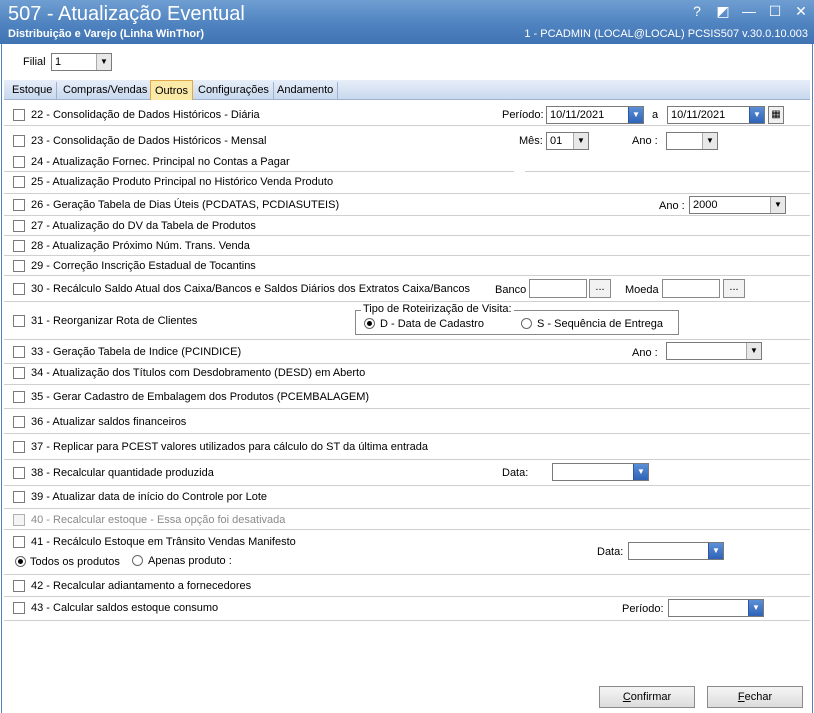 This screenshot has height=713, width=814. I want to click on window-title: 507 - Atualização Eventual, so click(126, 14).